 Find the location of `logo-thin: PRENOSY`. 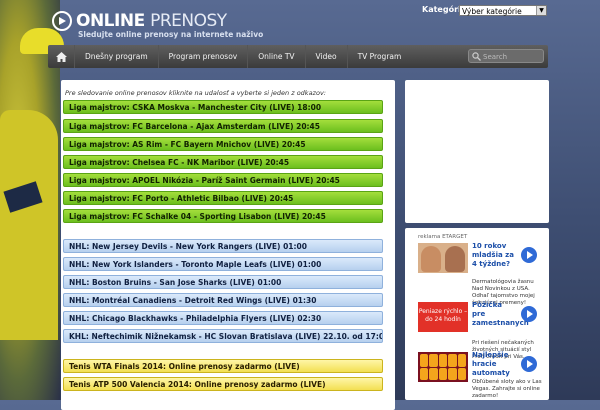

logo-thin: PRENOSY is located at coordinates (188, 21).